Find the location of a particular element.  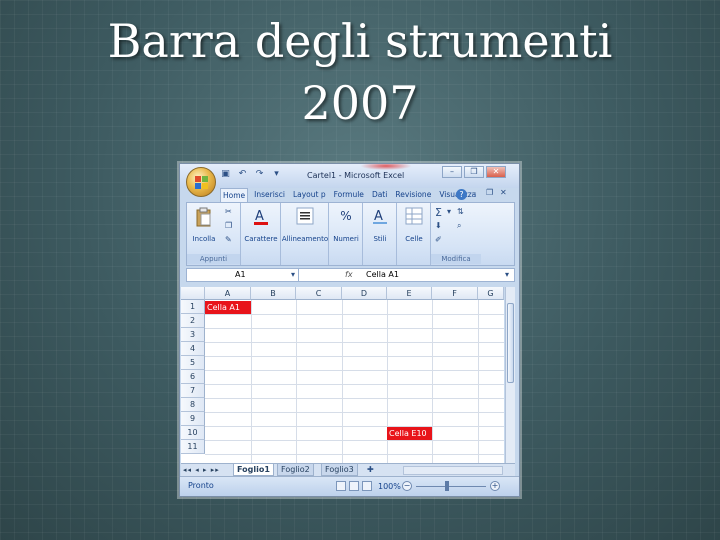

formula-bar: A1 ▾ fx Cella A1 ▾ is located at coordinates (350, 275).